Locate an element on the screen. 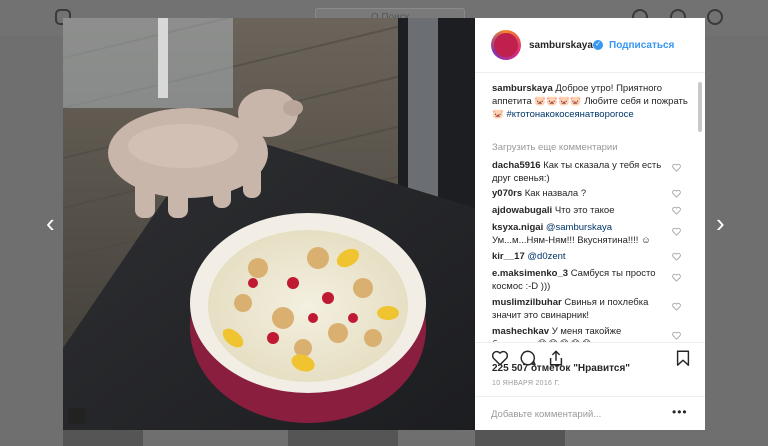  comment-username: mashechkav is located at coordinates (520, 331).